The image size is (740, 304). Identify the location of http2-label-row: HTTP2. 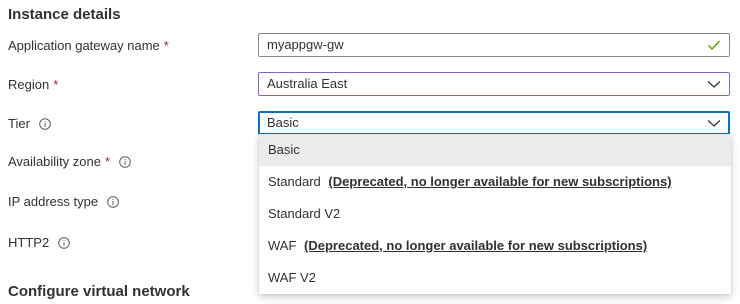
(39, 243).